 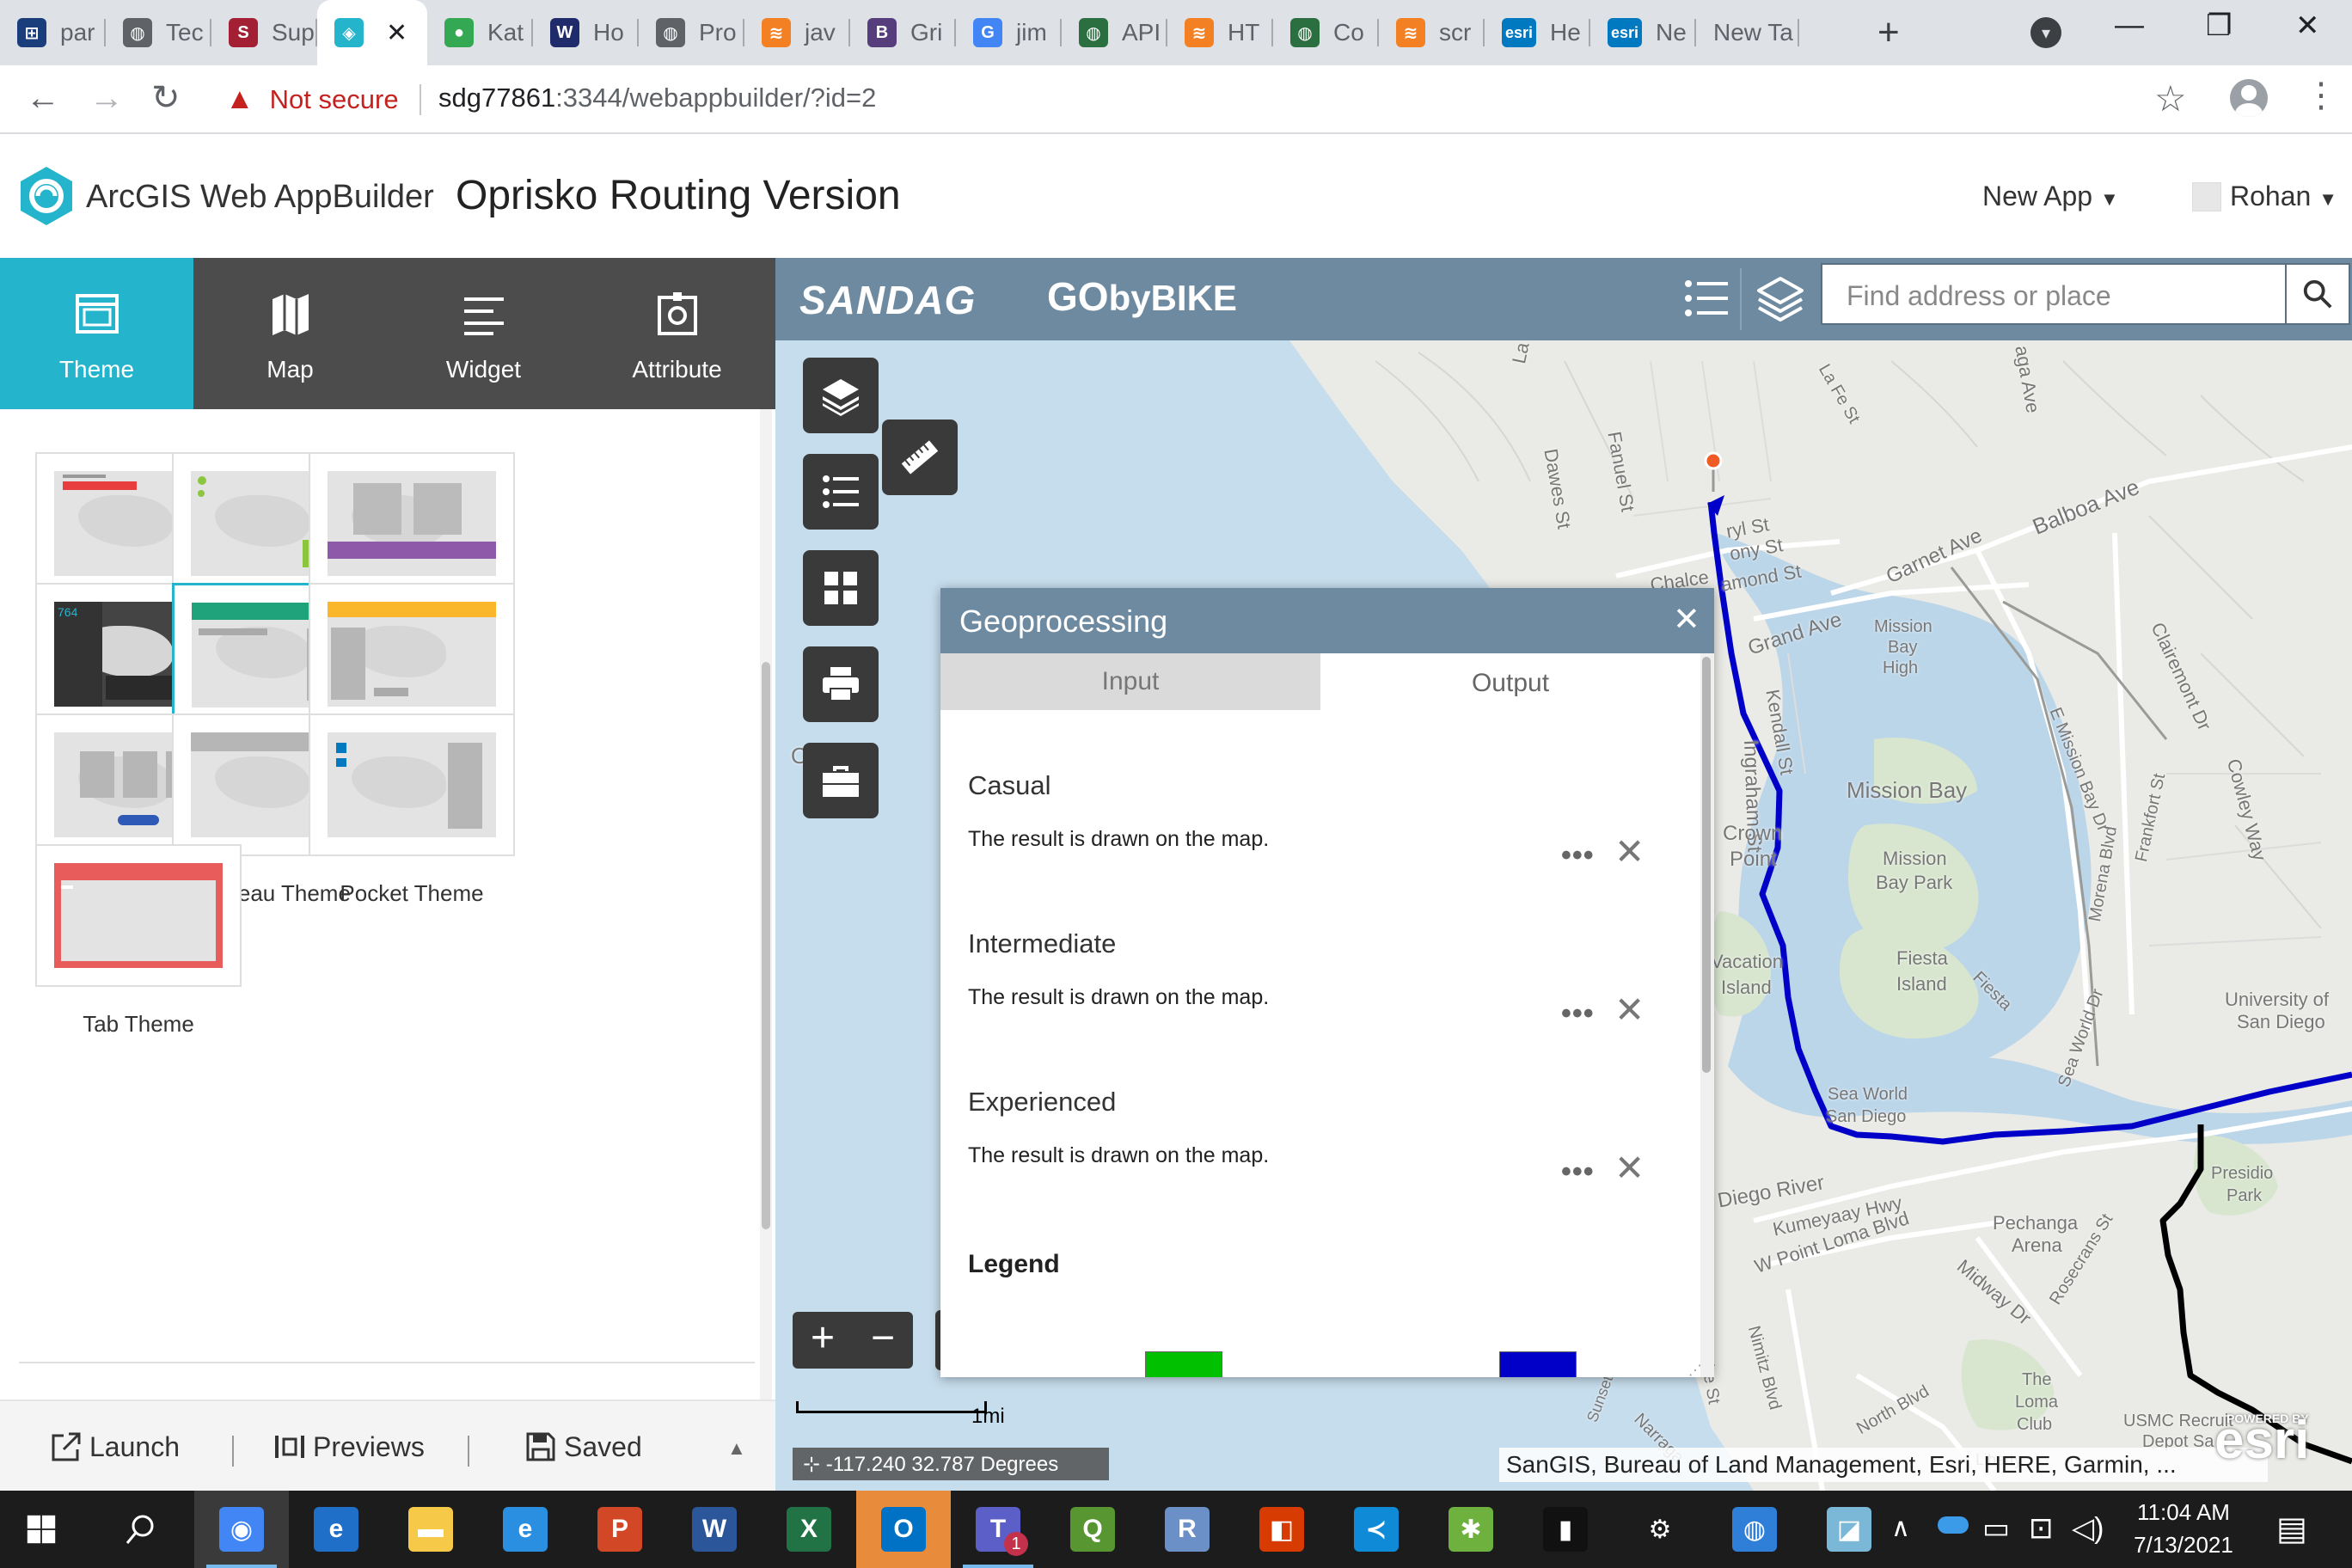 What do you see at coordinates (841, 492) in the screenshot?
I see `legend-button` at bounding box center [841, 492].